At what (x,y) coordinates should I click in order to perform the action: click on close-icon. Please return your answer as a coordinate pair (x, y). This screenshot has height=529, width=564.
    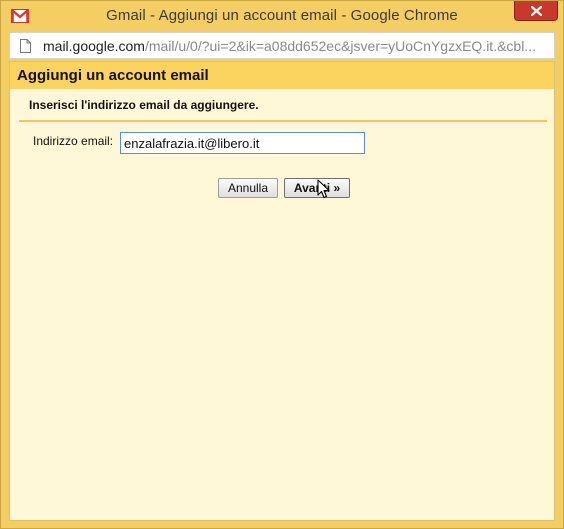
    Looking at the image, I should click on (536, 11).